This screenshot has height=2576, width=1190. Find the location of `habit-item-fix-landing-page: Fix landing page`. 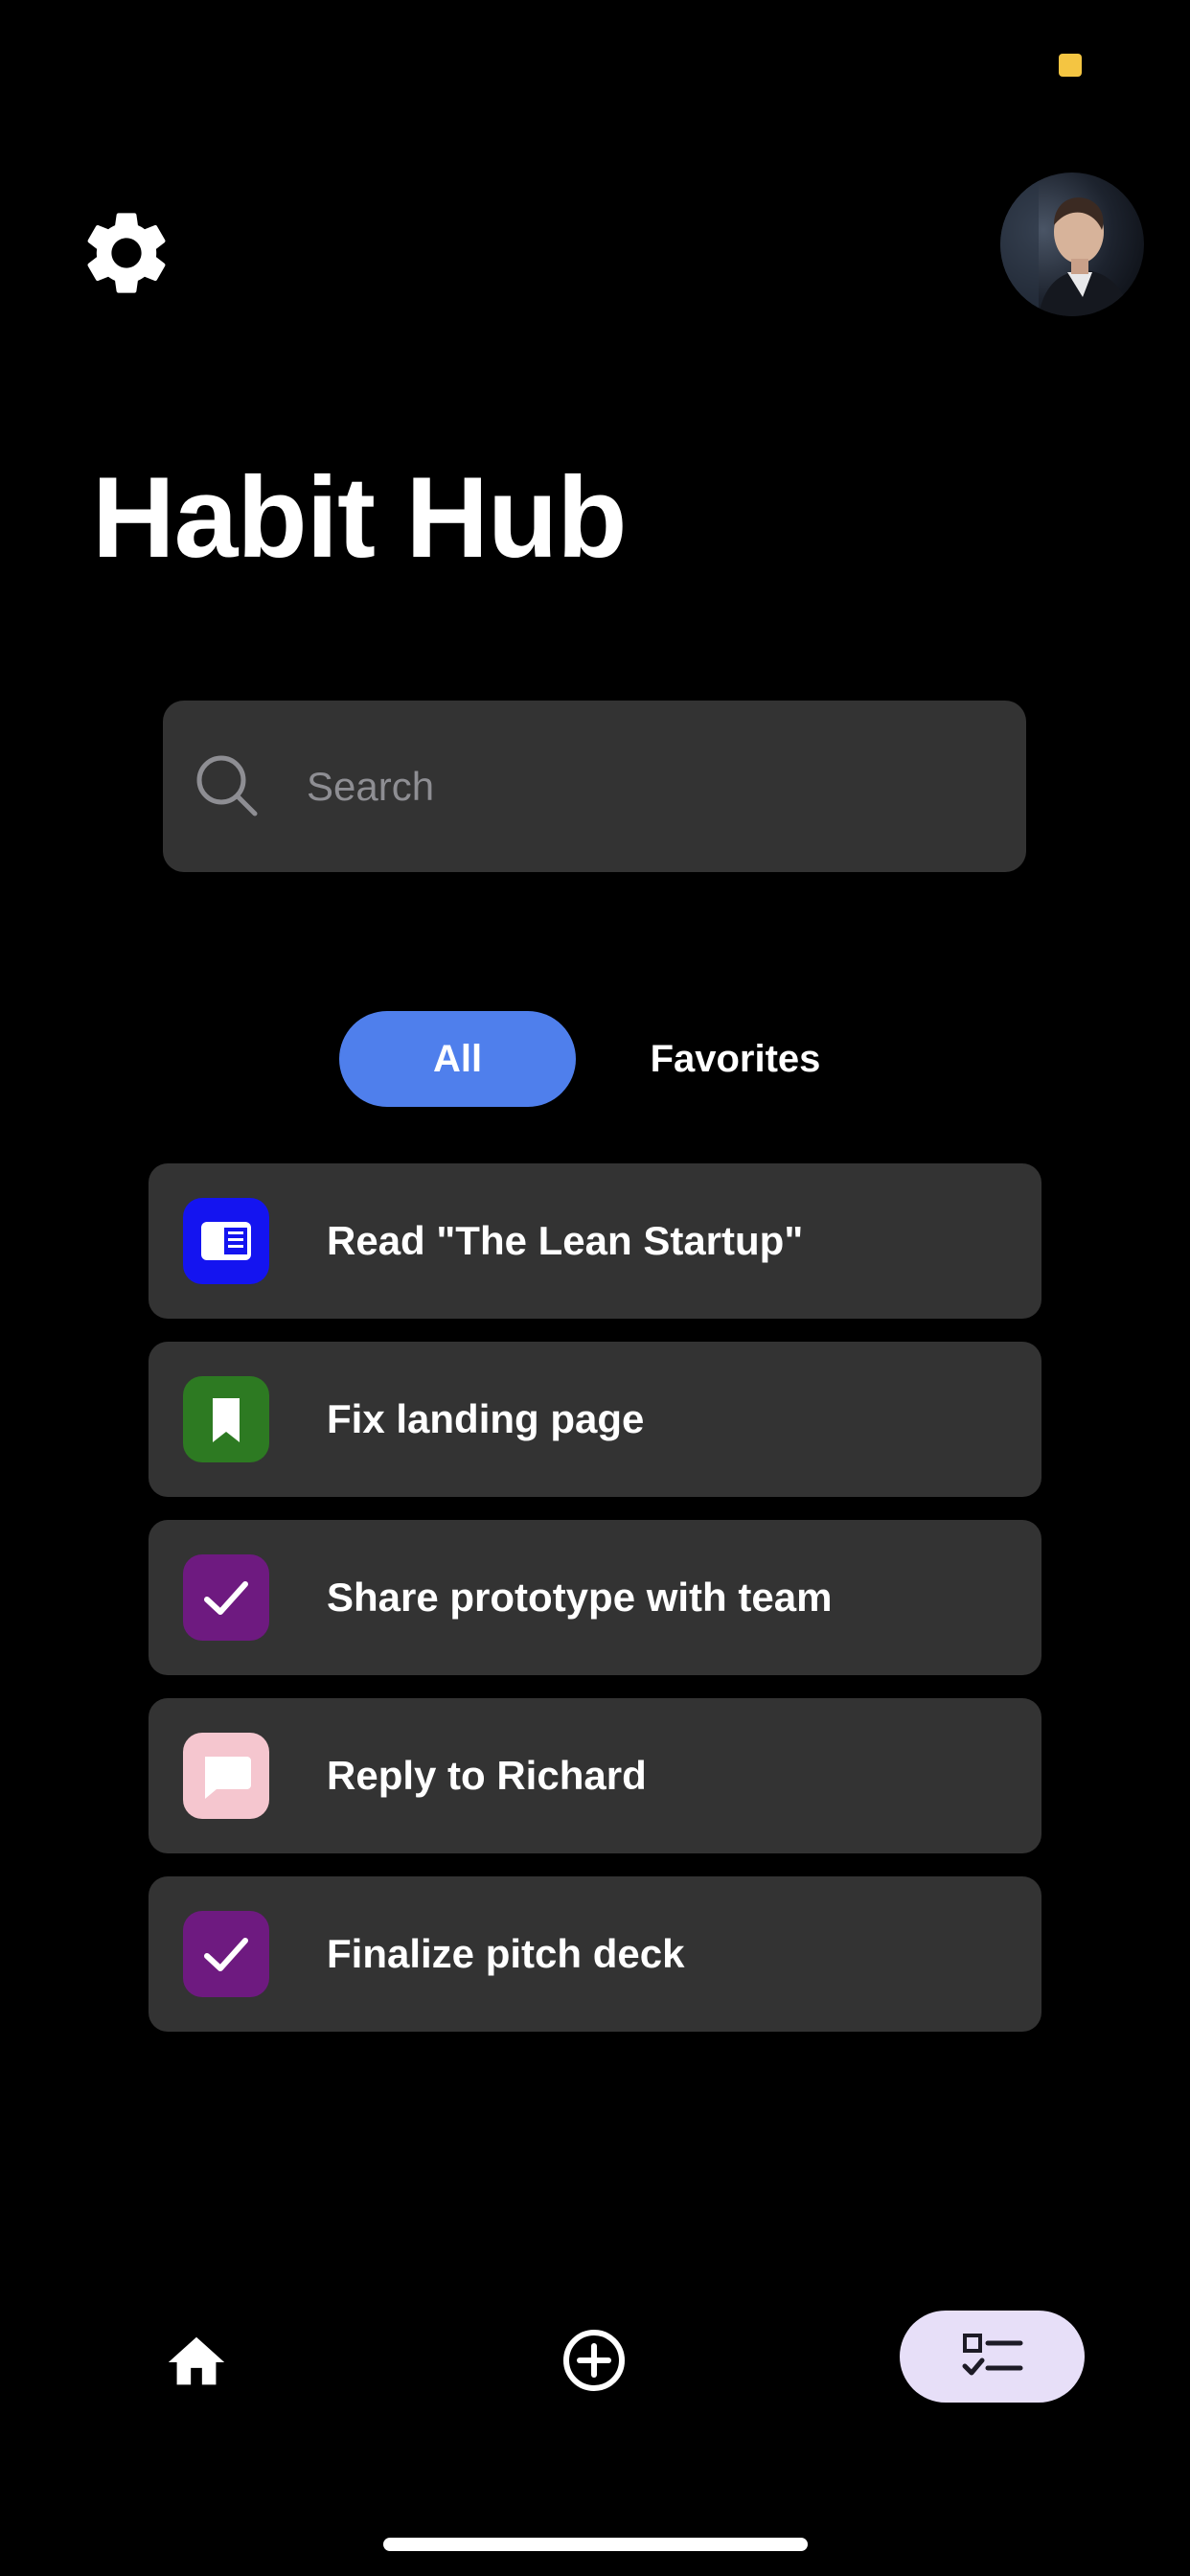

habit-item-fix-landing-page: Fix landing page is located at coordinates (595, 1419).